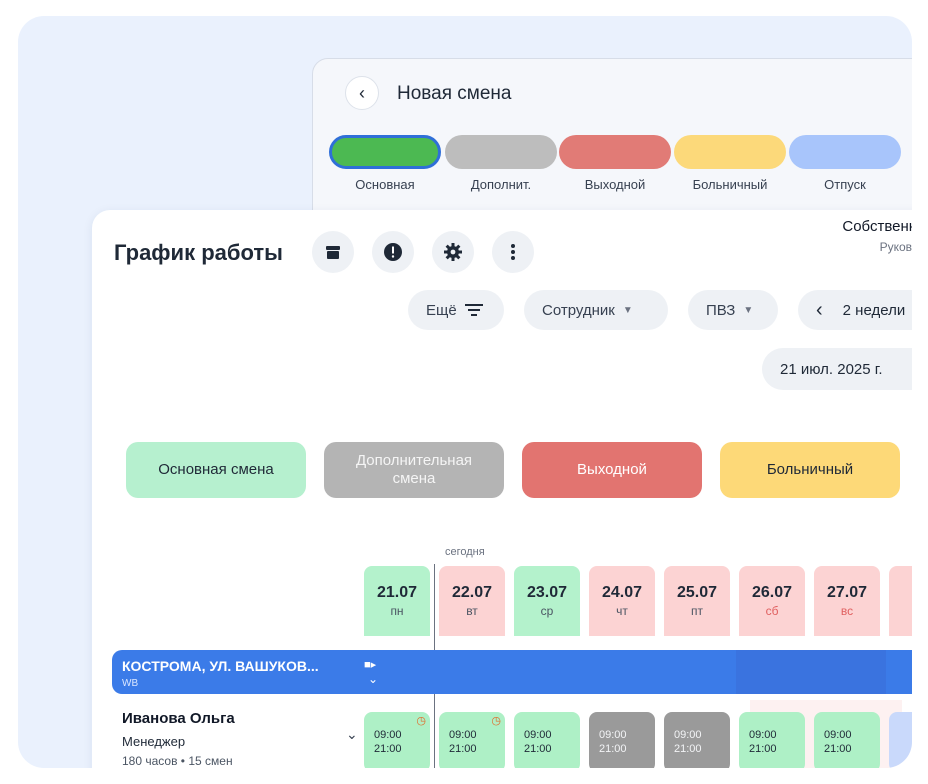 The image size is (928, 784). I want to click on more-button, so click(513, 252).